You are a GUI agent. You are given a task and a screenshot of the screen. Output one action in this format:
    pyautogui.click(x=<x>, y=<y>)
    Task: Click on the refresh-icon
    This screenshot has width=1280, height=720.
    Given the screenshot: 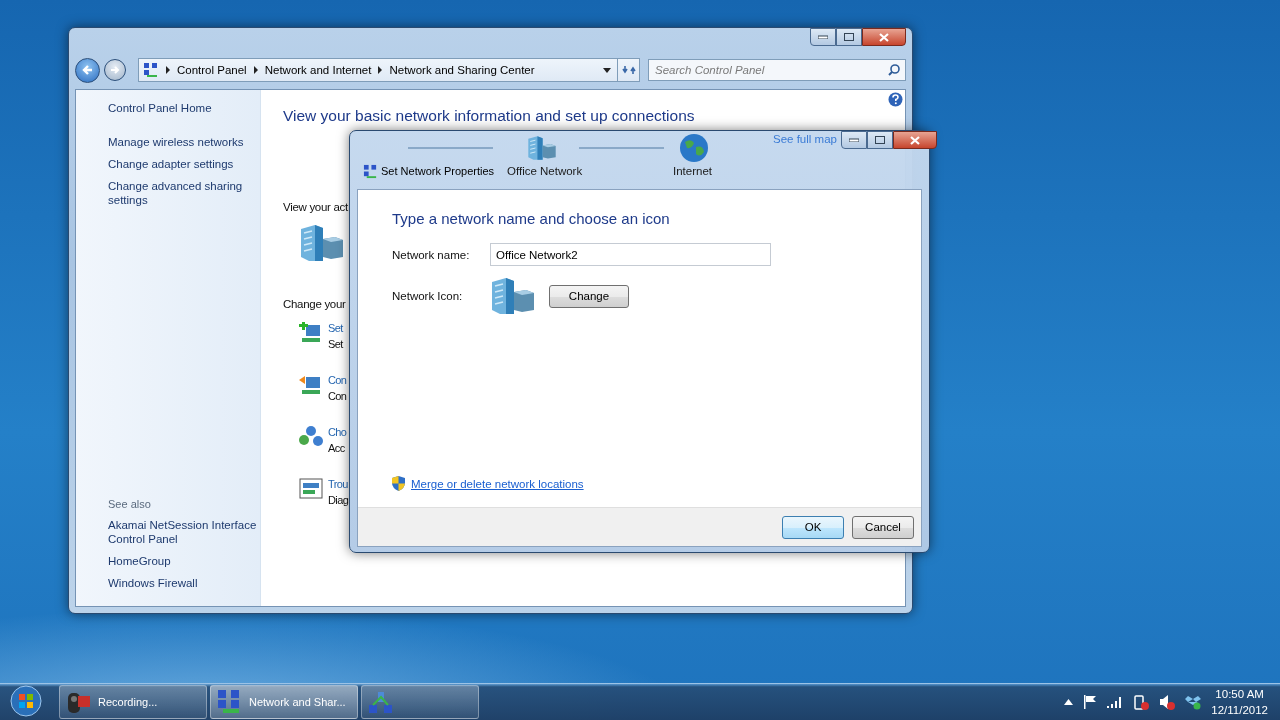 What is the action you would take?
    pyautogui.click(x=628, y=70)
    